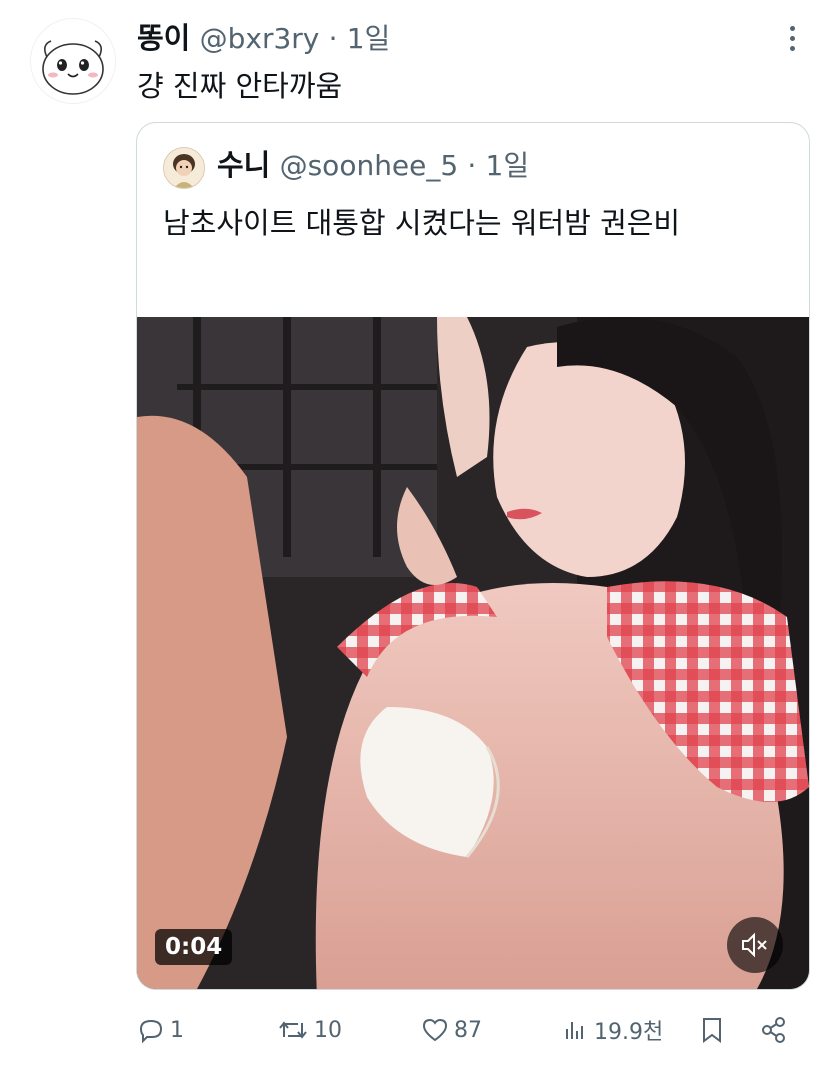  I want to click on quoted-tweet-time: 1일, so click(508, 165).